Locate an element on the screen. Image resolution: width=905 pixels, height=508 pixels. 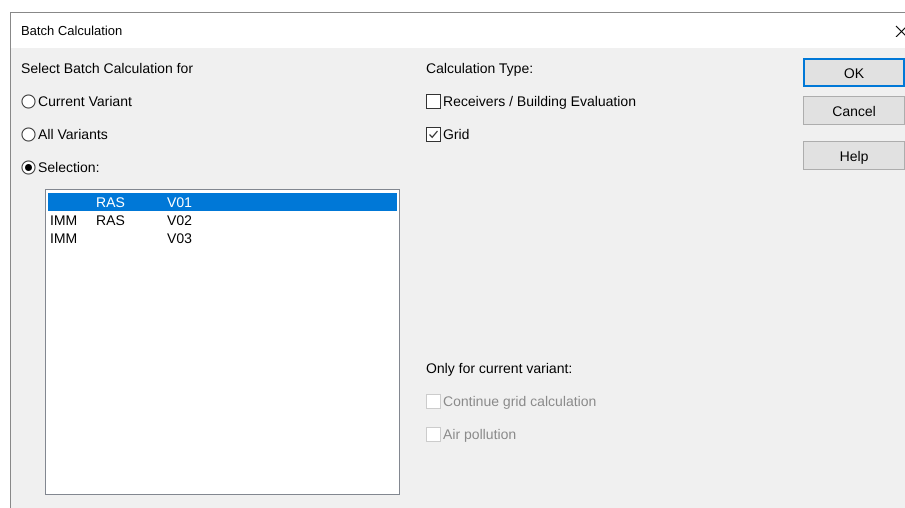
radio-label: Current Variant is located at coordinates (85, 101).